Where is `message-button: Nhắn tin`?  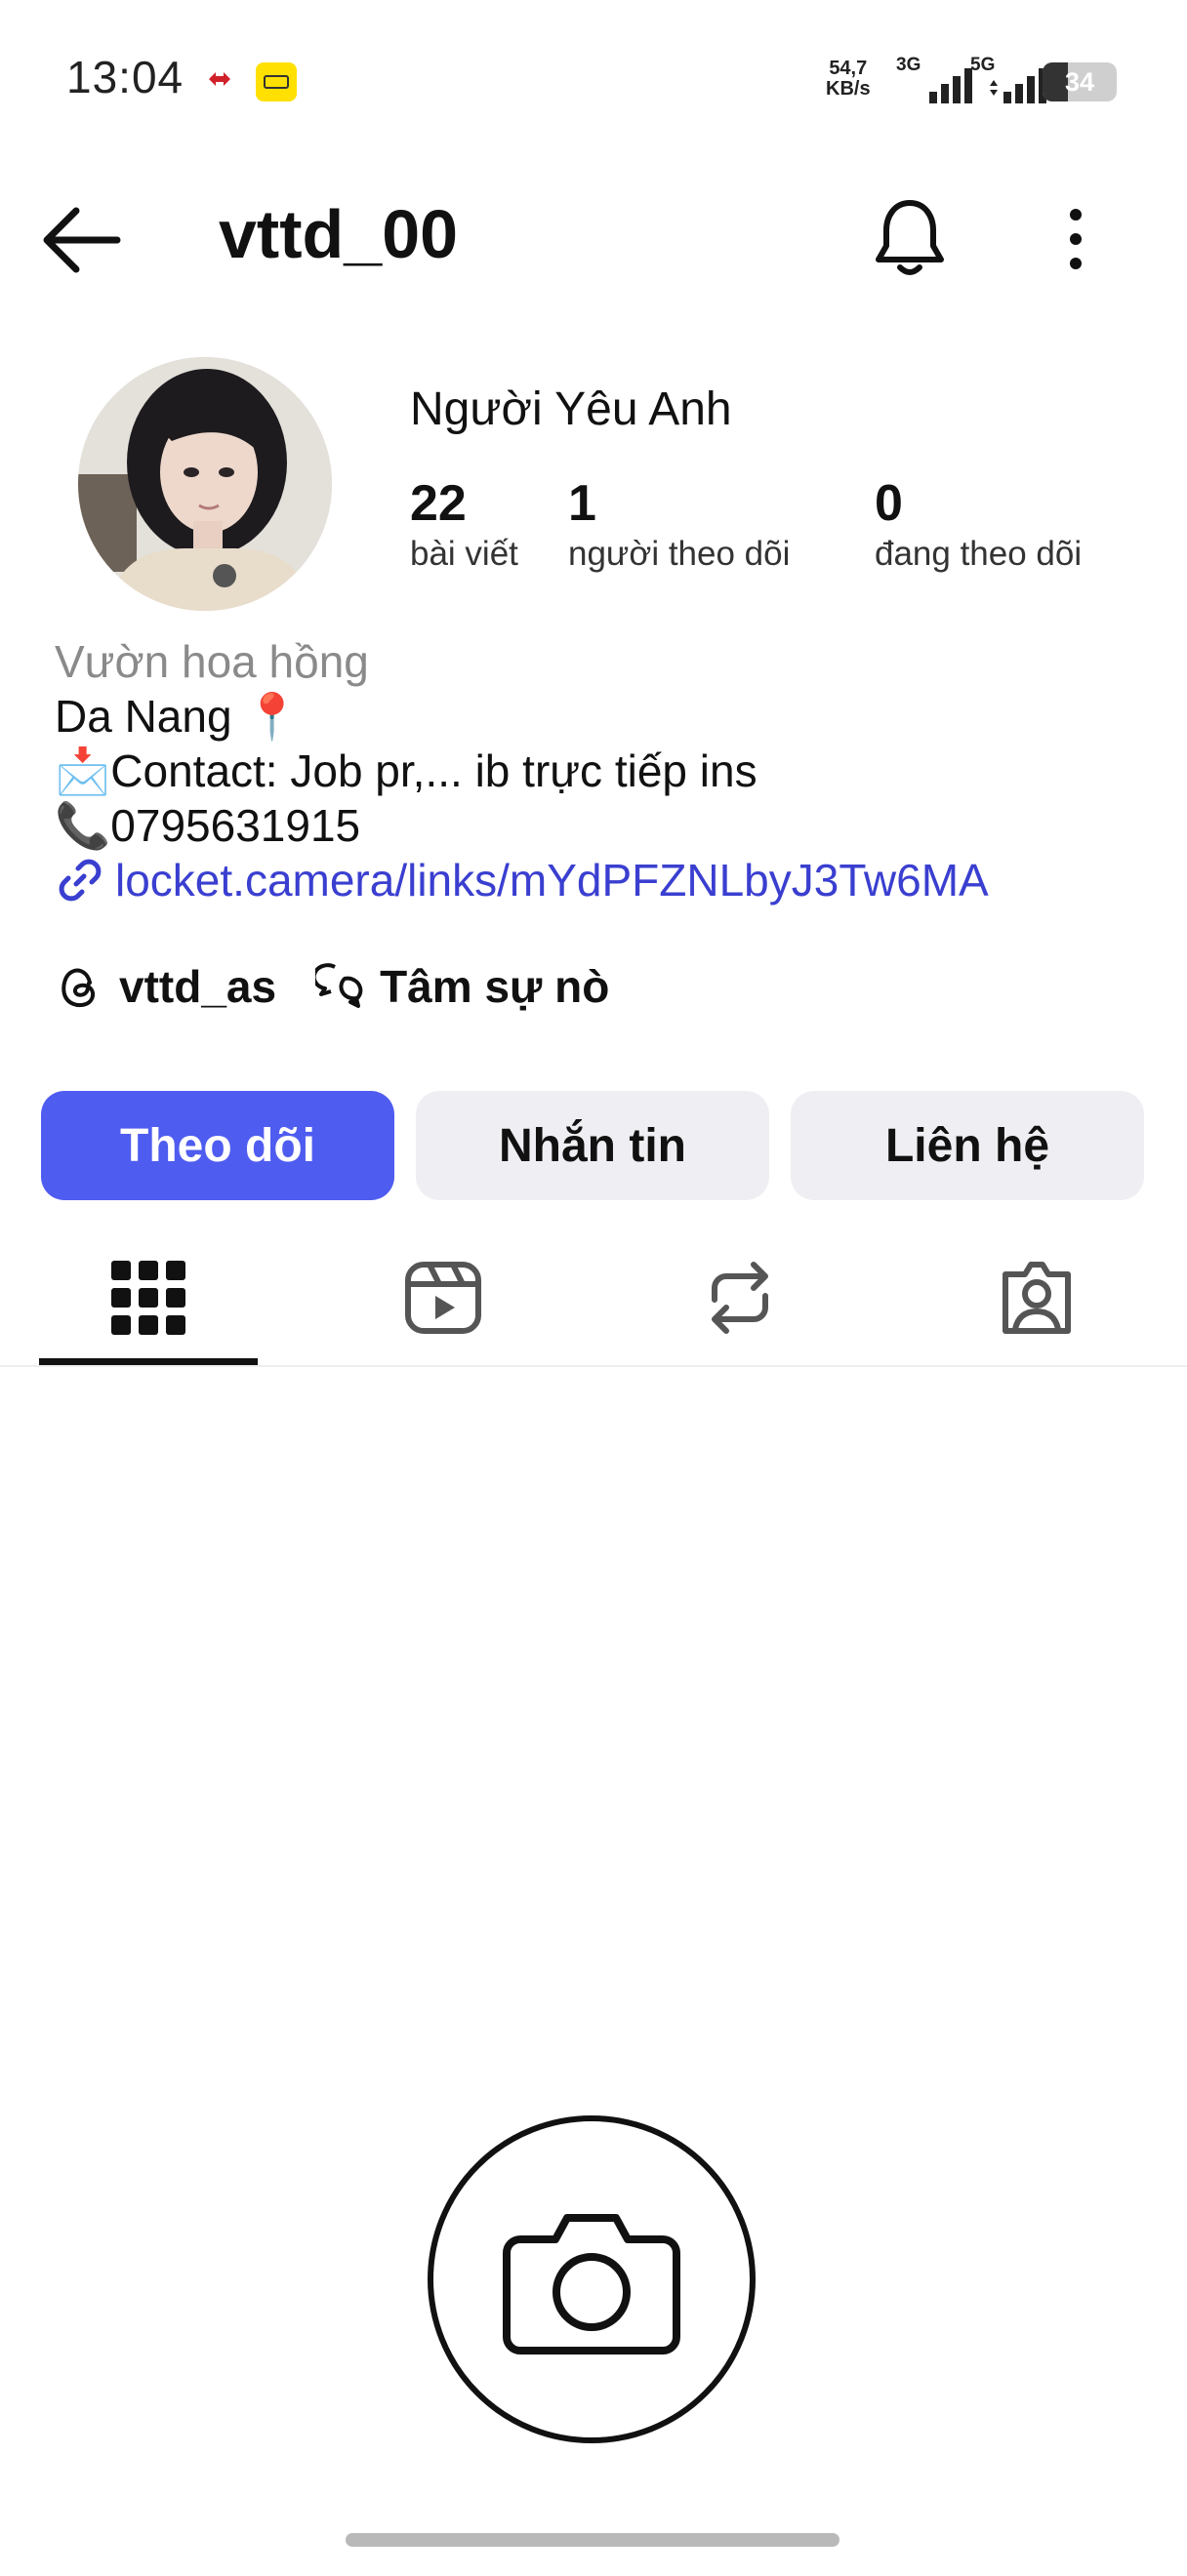 message-button: Nhắn tin is located at coordinates (592, 1145).